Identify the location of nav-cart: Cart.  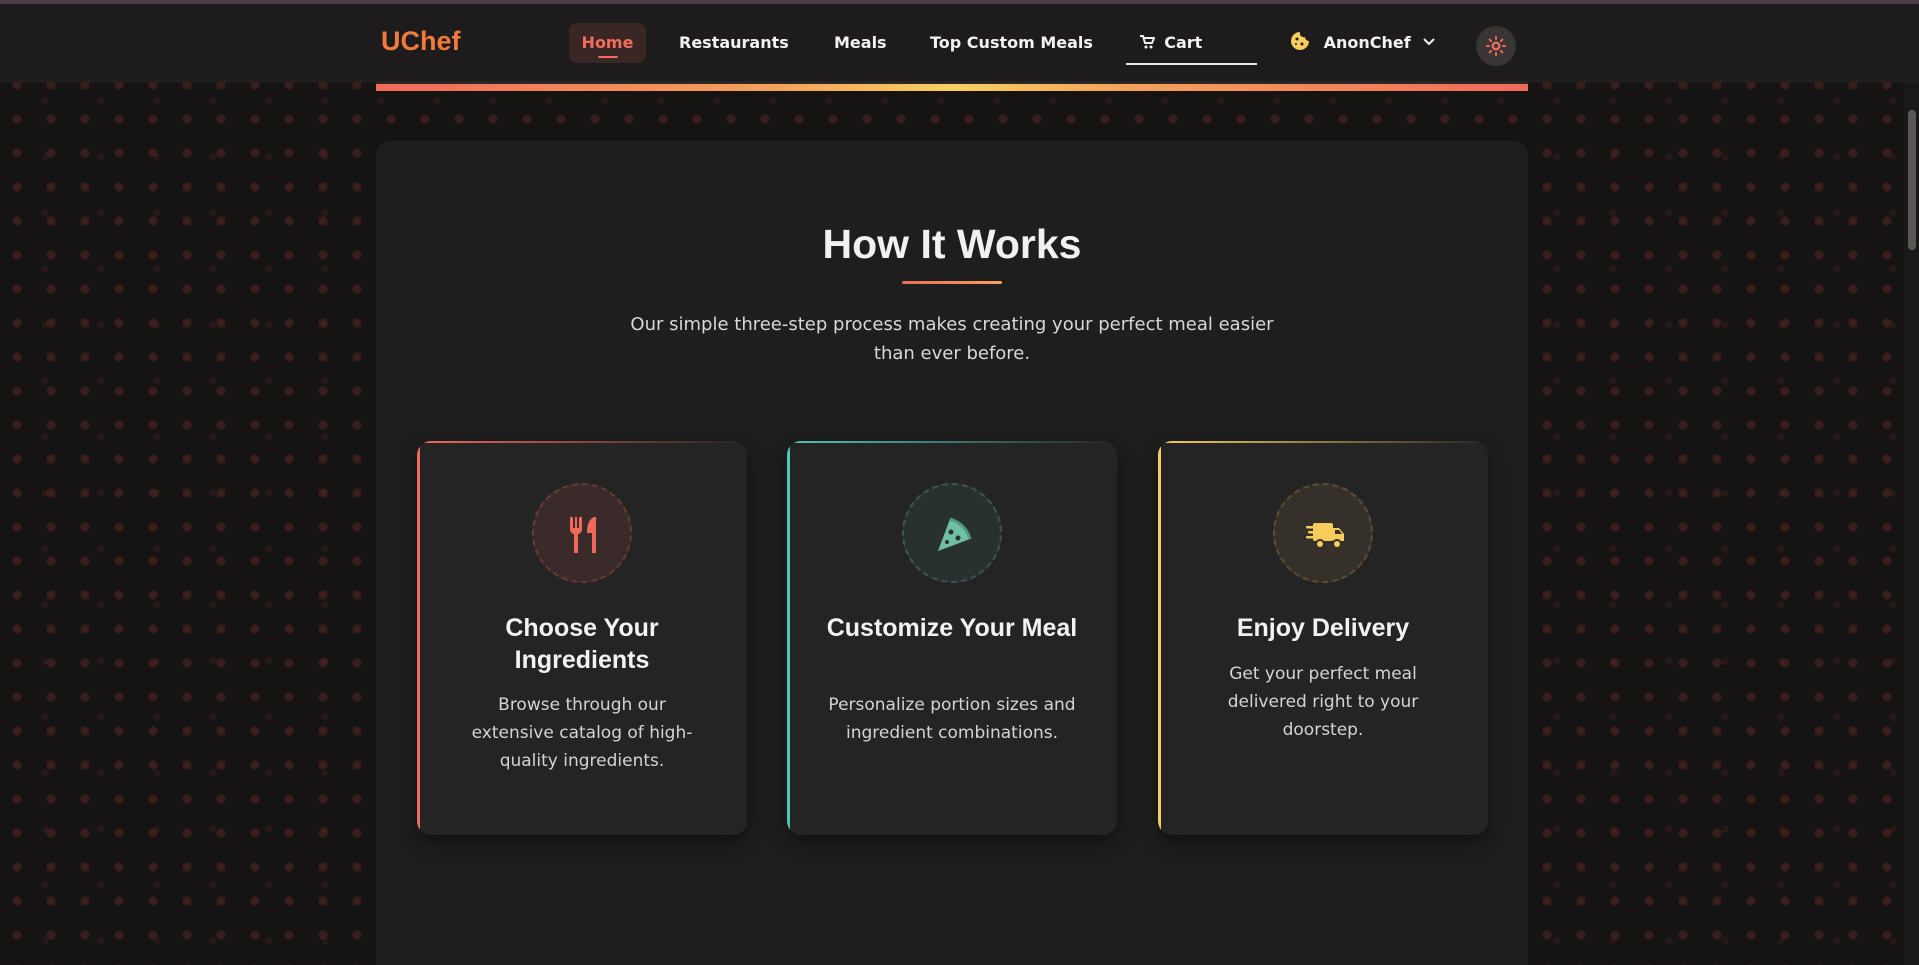
(1191, 44).